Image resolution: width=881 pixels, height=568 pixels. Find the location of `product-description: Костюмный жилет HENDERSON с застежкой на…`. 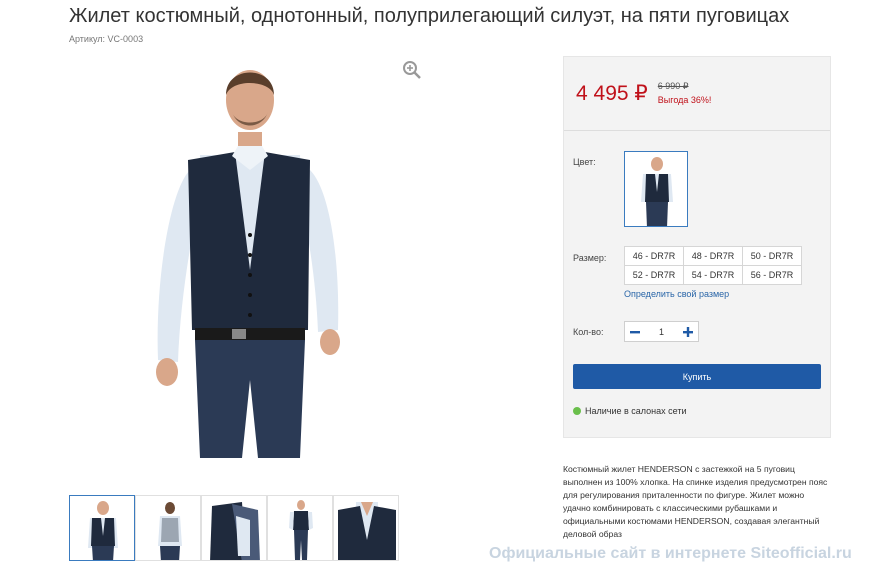

product-description: Костюмный жилет HENDERSON с застежкой на… is located at coordinates (695, 501).